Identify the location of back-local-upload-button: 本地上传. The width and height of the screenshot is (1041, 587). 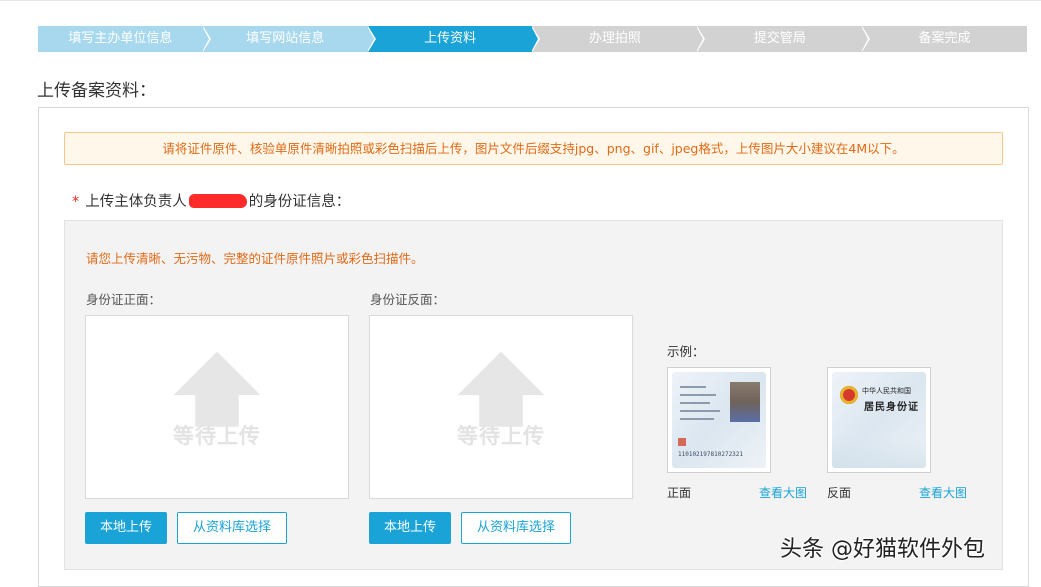
(410, 528).